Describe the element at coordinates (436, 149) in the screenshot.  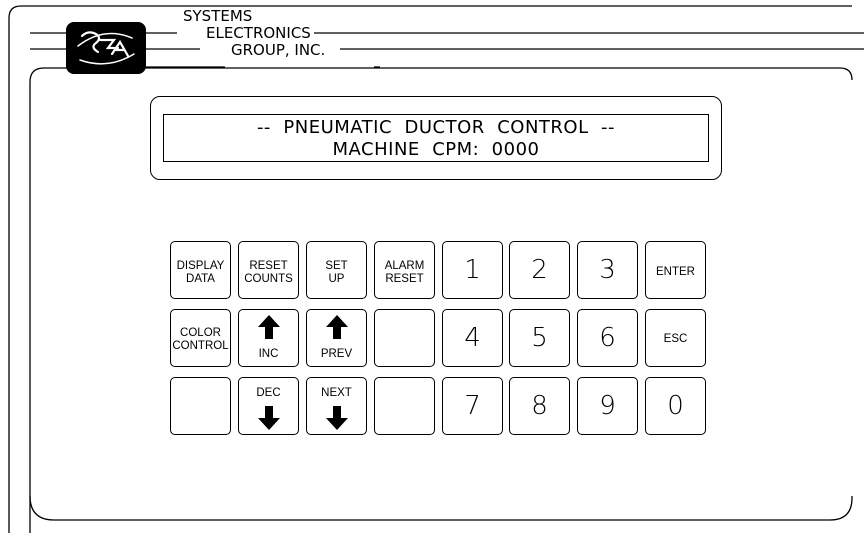
I see `lcd-machine-cpm: MACHINE CPM: 0000` at that location.